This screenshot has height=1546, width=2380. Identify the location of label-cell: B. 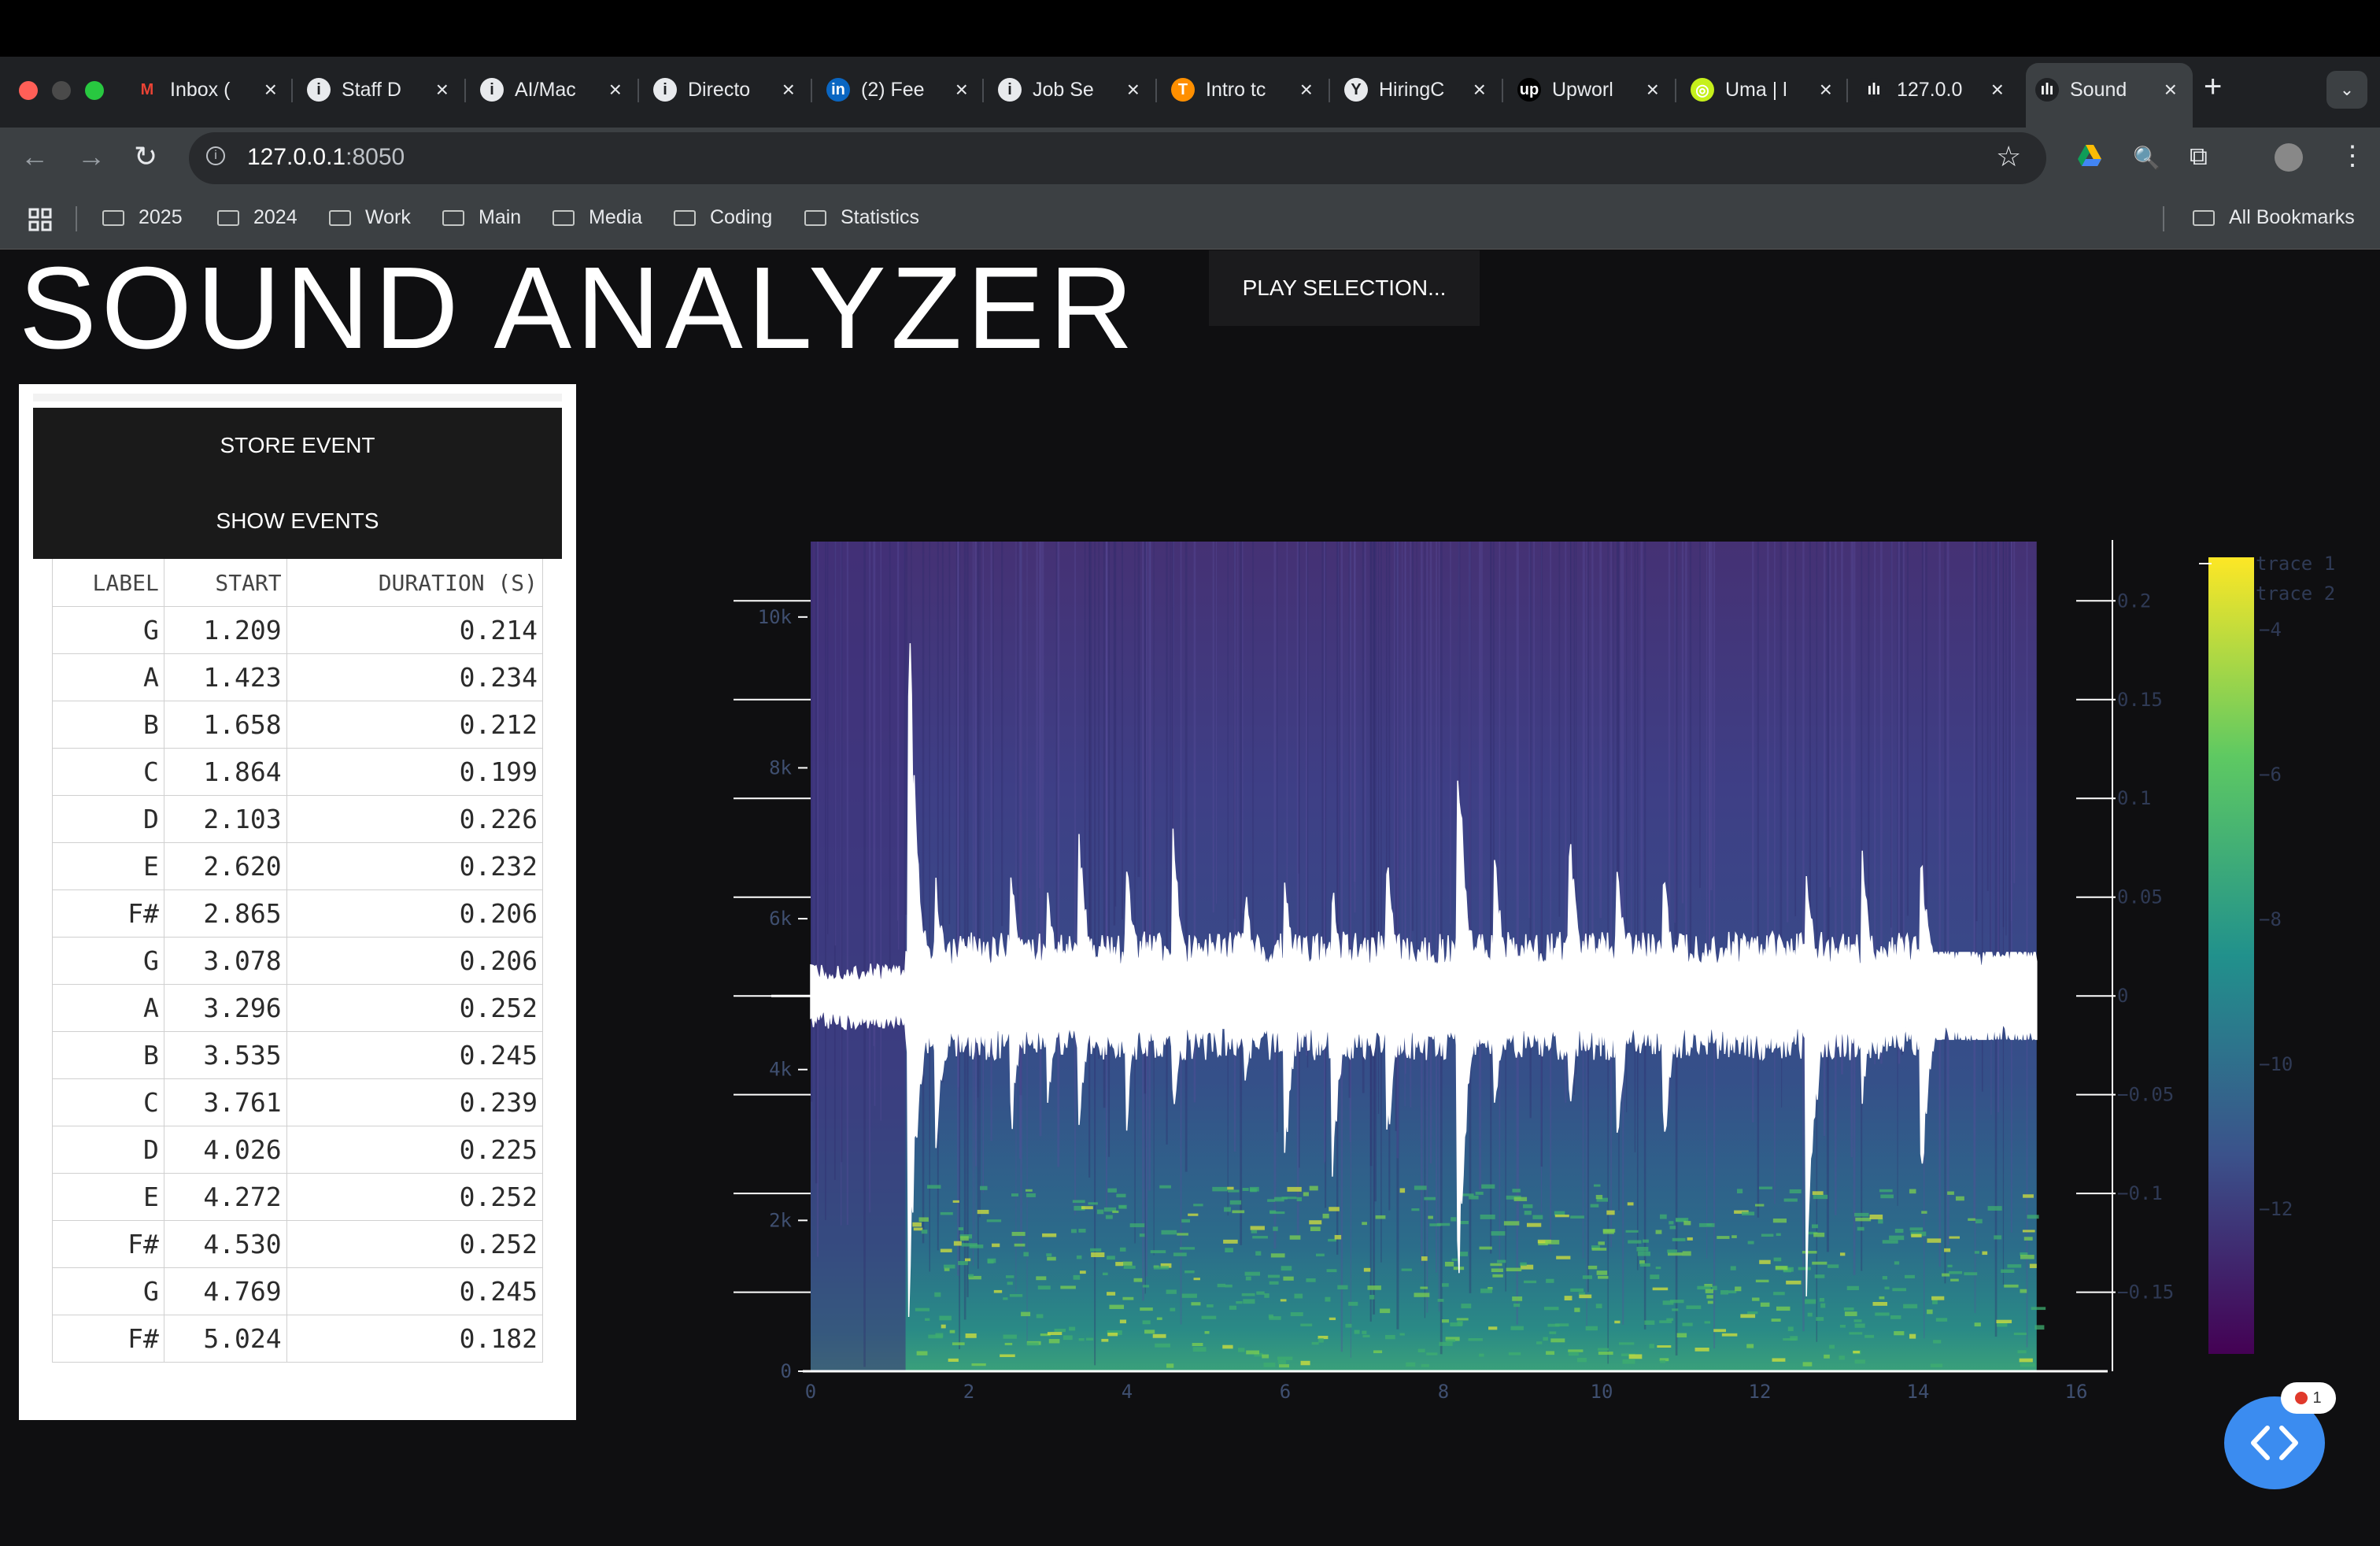
(108, 1055).